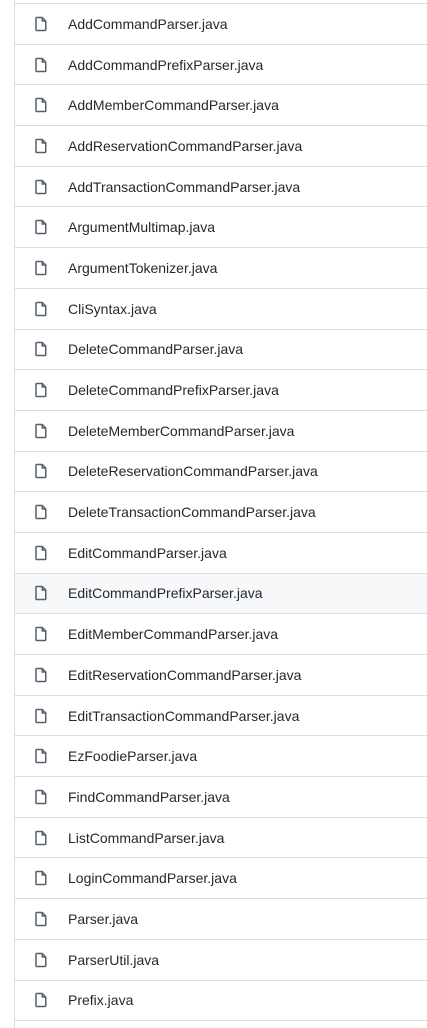 The height and width of the screenshot is (1028, 427). I want to click on file-name-link: Parser.java, so click(103, 919).